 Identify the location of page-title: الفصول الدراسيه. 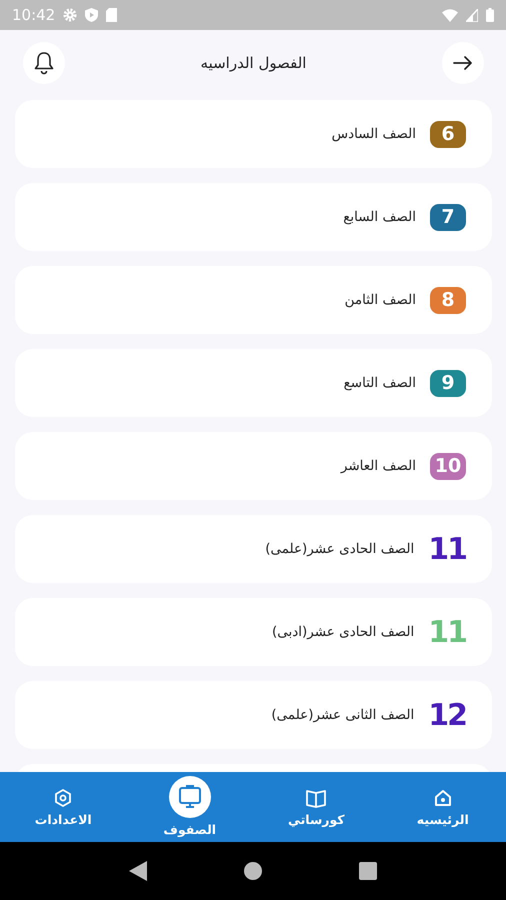
(253, 63).